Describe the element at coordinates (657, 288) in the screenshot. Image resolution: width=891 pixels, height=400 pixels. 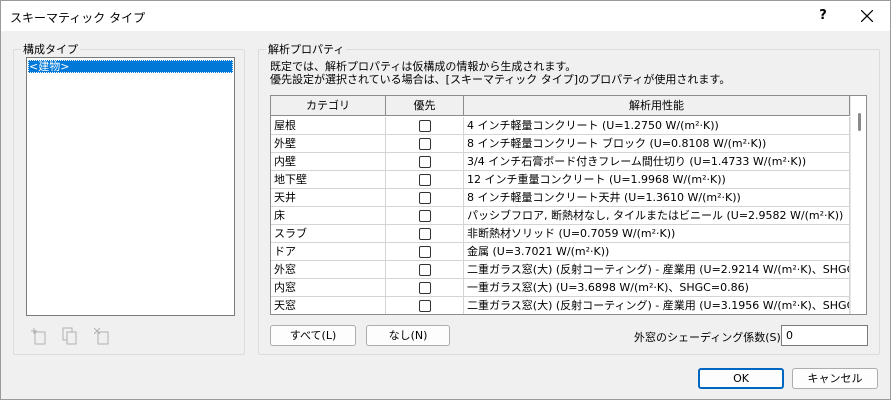
I see `property-cell: 一重ガラス窓(大) (U=3.6898 W/(m²·K)、SHGC=0.86)` at that location.